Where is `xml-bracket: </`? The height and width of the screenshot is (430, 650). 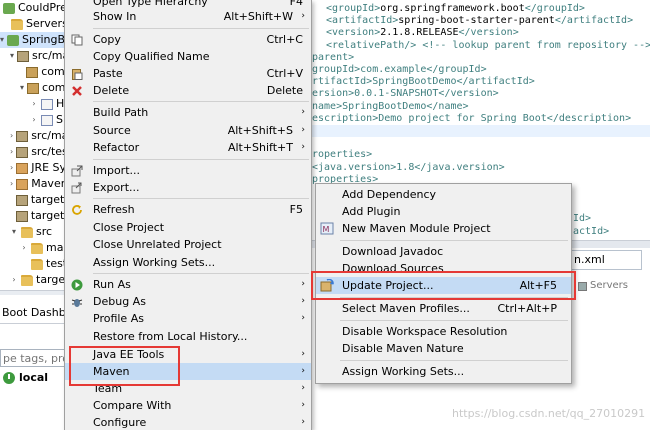
xml-bracket: </ is located at coordinates (560, 21).